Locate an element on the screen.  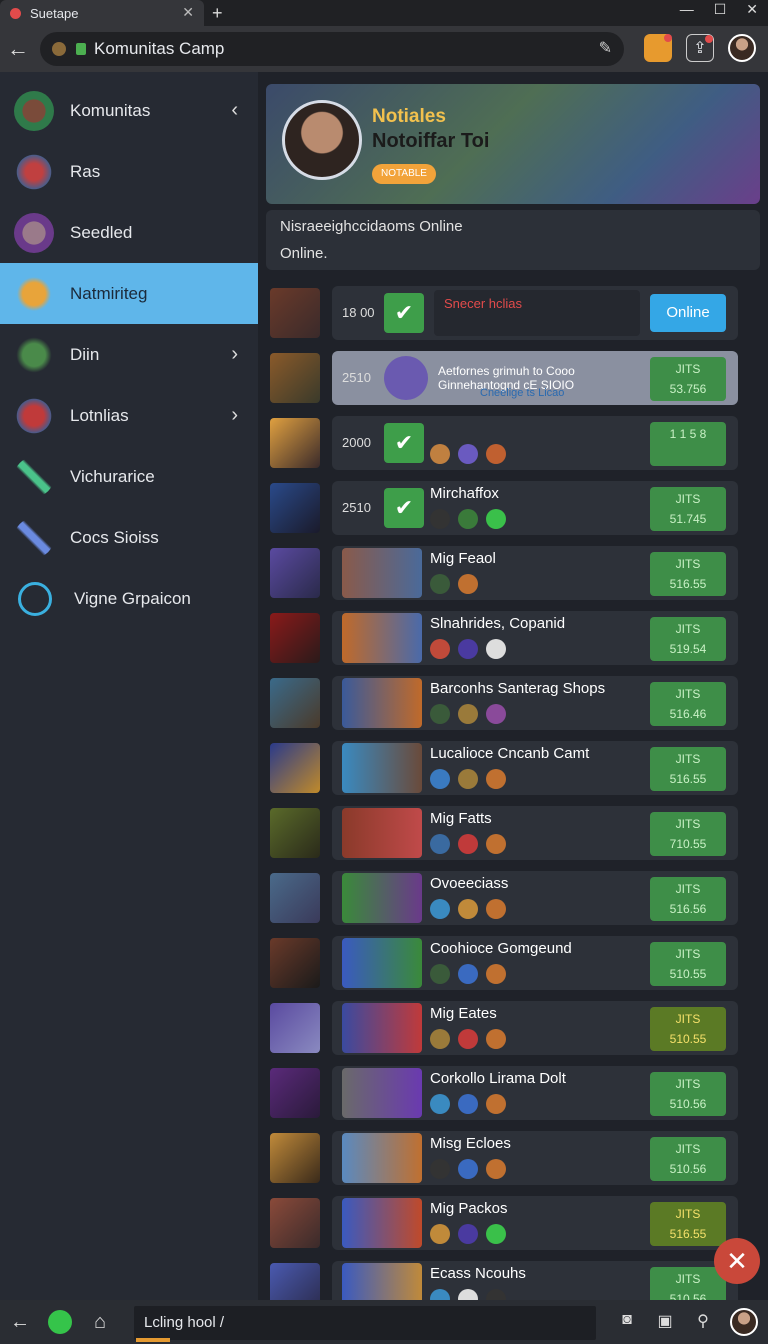
url-field: Komunitas Camp ✎ is located at coordinates (332, 49).